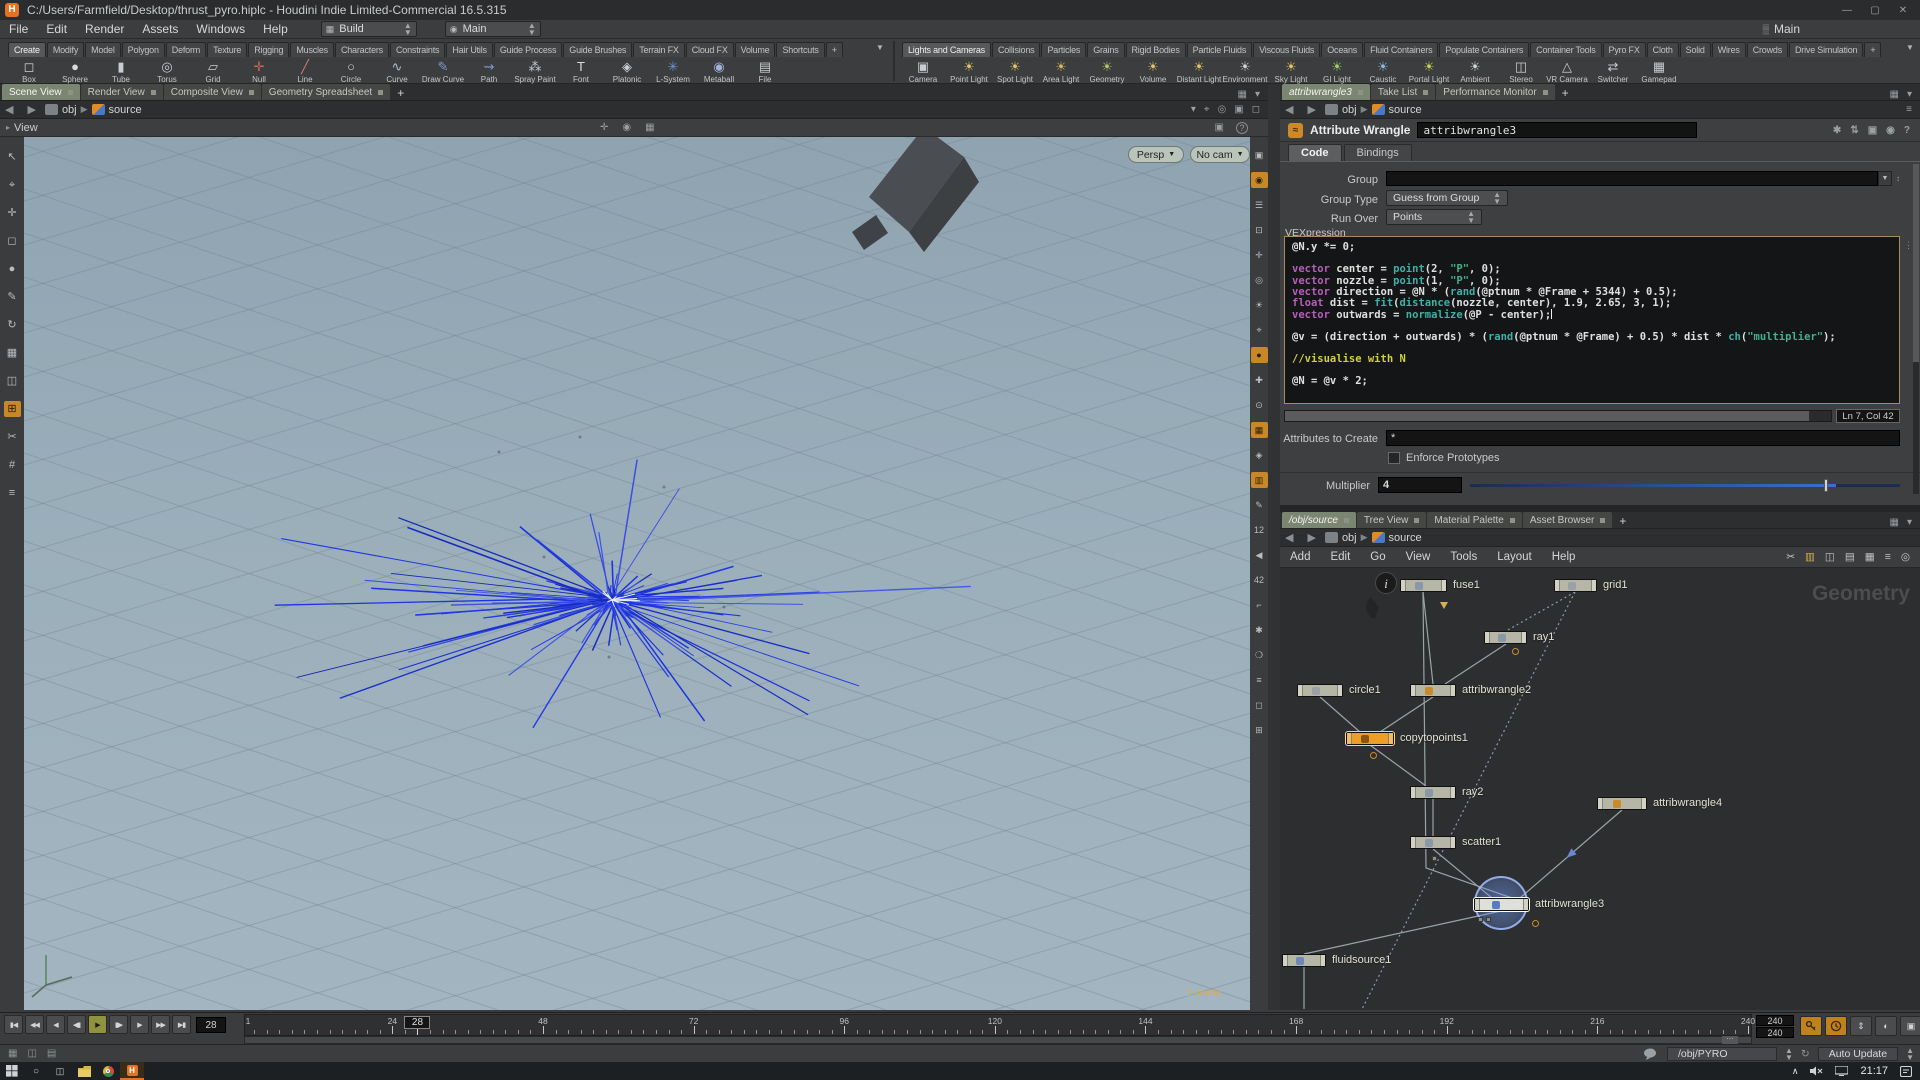 This screenshot has height=1080, width=1920. I want to click on display-option-icon-10: ⊙, so click(1259, 405).